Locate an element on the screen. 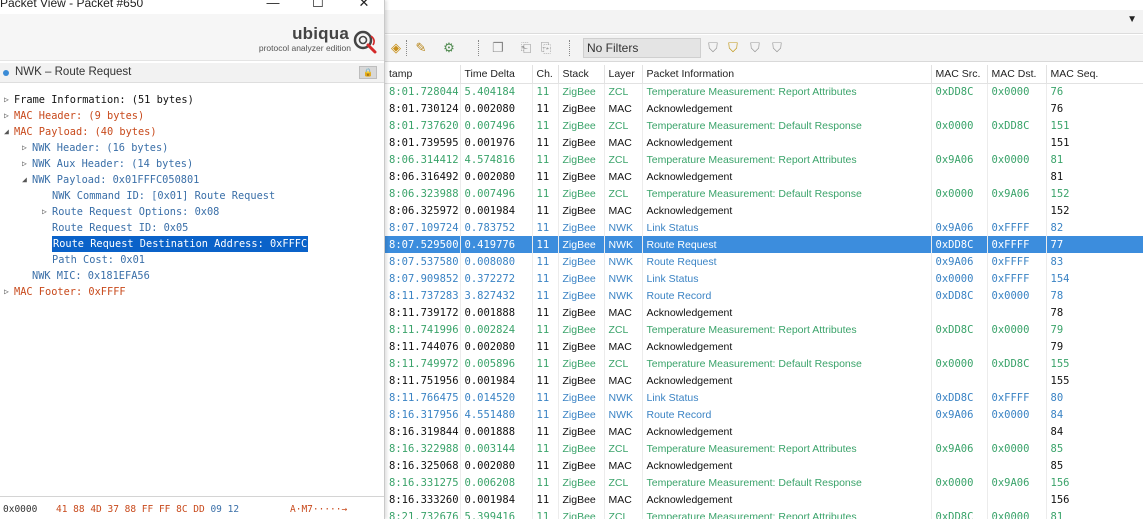 This screenshot has width=1143, height=519. tree-label: Frame Information: (51 bytes) is located at coordinates (104, 100).